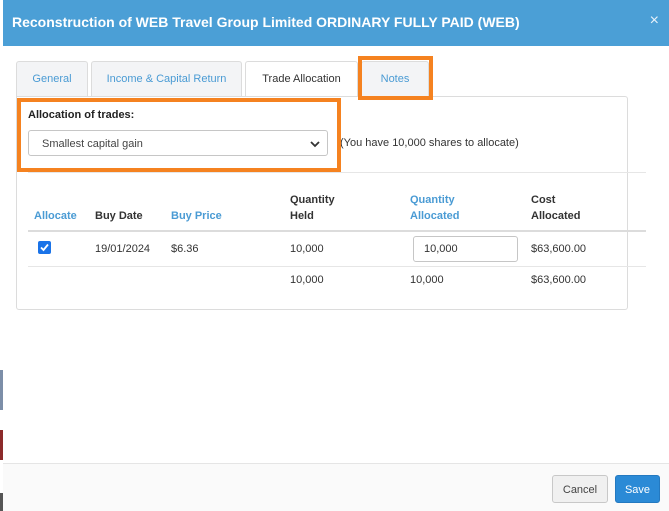 This screenshot has width=669, height=511. I want to click on check-icon, so click(44, 247).